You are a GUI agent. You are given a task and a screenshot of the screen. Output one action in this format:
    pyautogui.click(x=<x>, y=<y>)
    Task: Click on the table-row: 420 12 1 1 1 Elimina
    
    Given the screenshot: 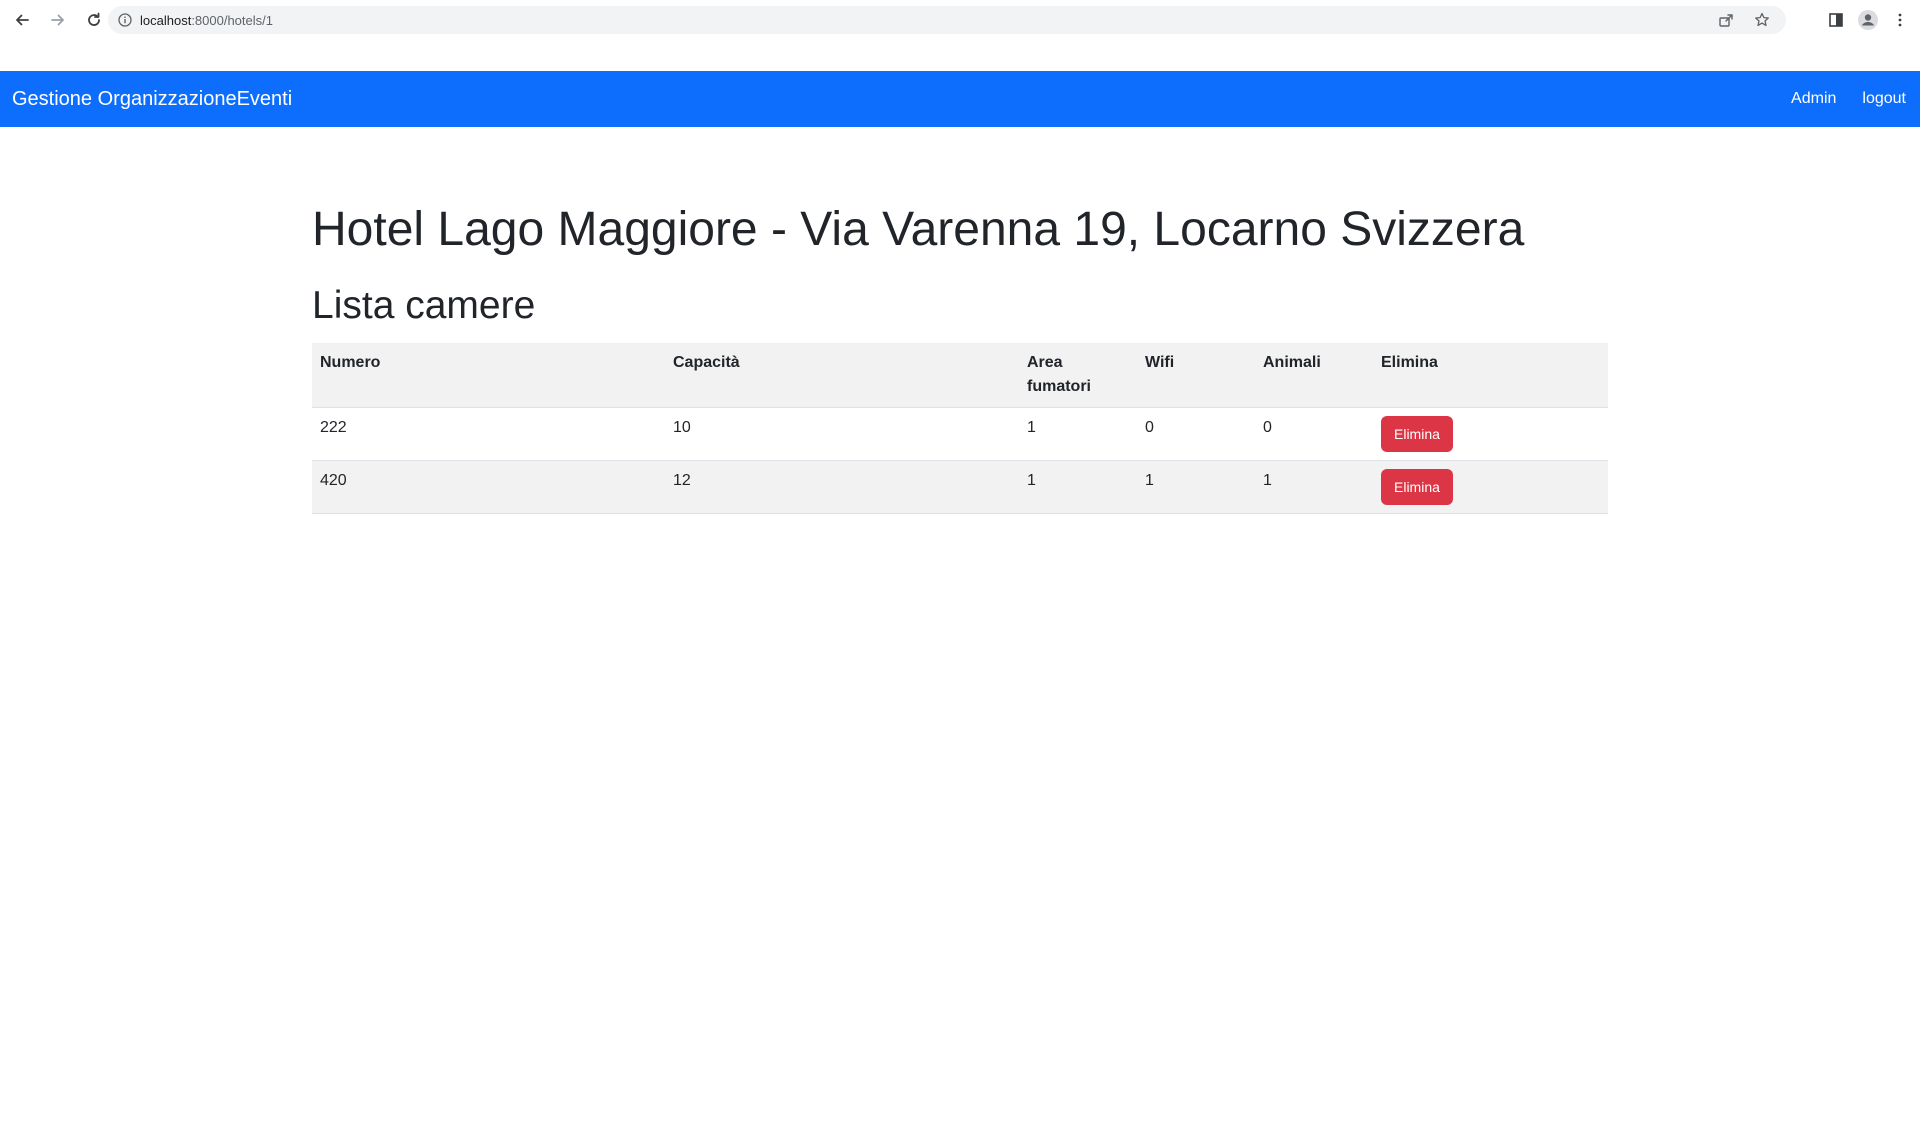 What is the action you would take?
    pyautogui.click(x=960, y=487)
    